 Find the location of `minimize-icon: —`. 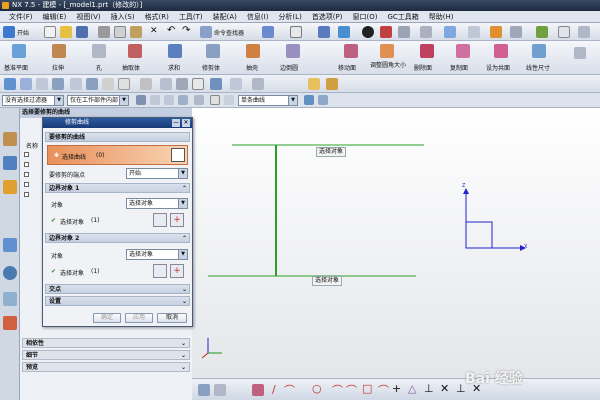

minimize-icon: — is located at coordinates (176, 123).